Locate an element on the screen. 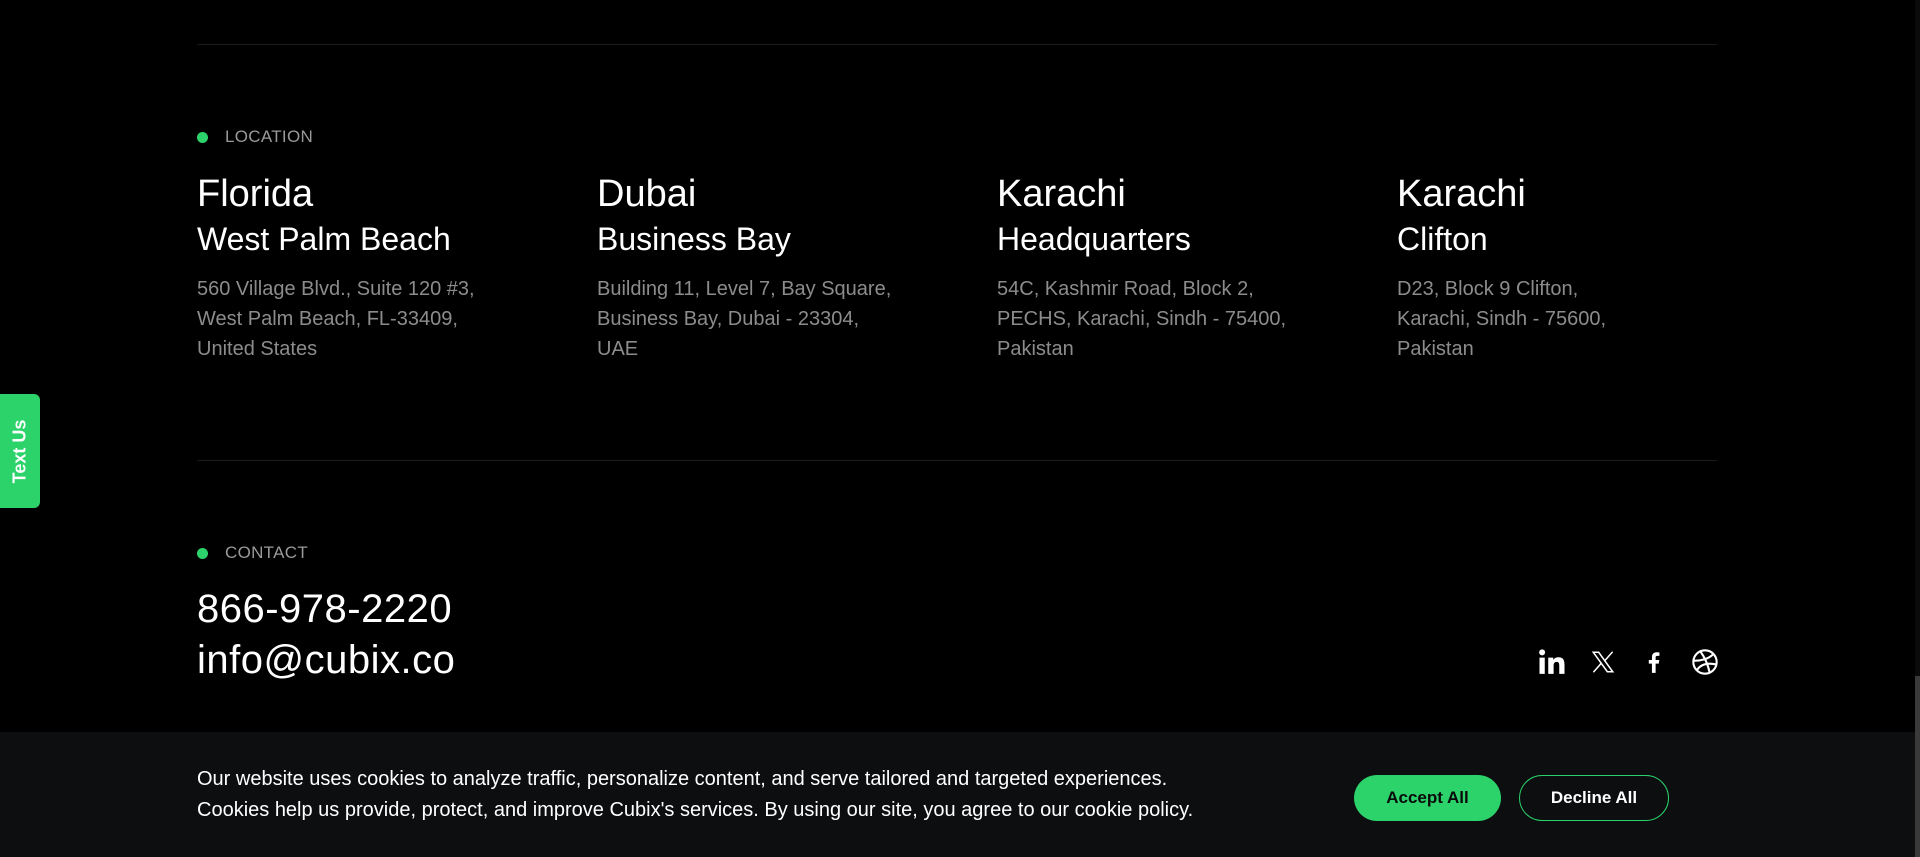 The width and height of the screenshot is (1920, 857). address-line: PECHS, Karachi, Sindh - 75400, is located at coordinates (1142, 319).